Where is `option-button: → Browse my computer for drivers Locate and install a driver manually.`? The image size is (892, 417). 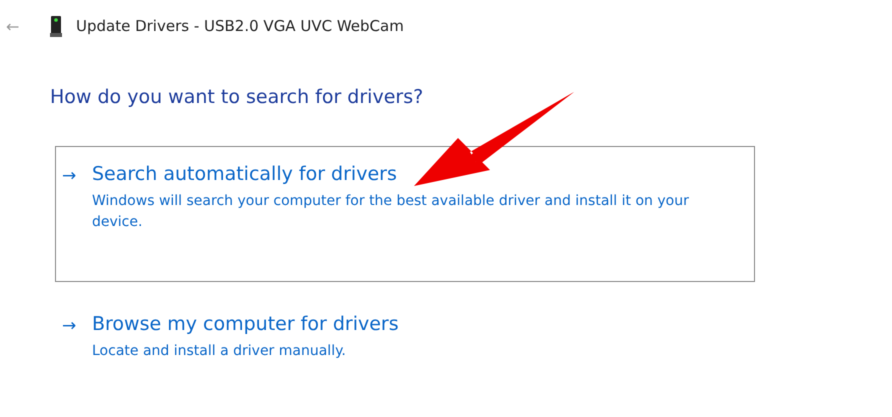 option-button: → Browse my computer for drivers Locate and install a driver manually. is located at coordinates (405, 329).